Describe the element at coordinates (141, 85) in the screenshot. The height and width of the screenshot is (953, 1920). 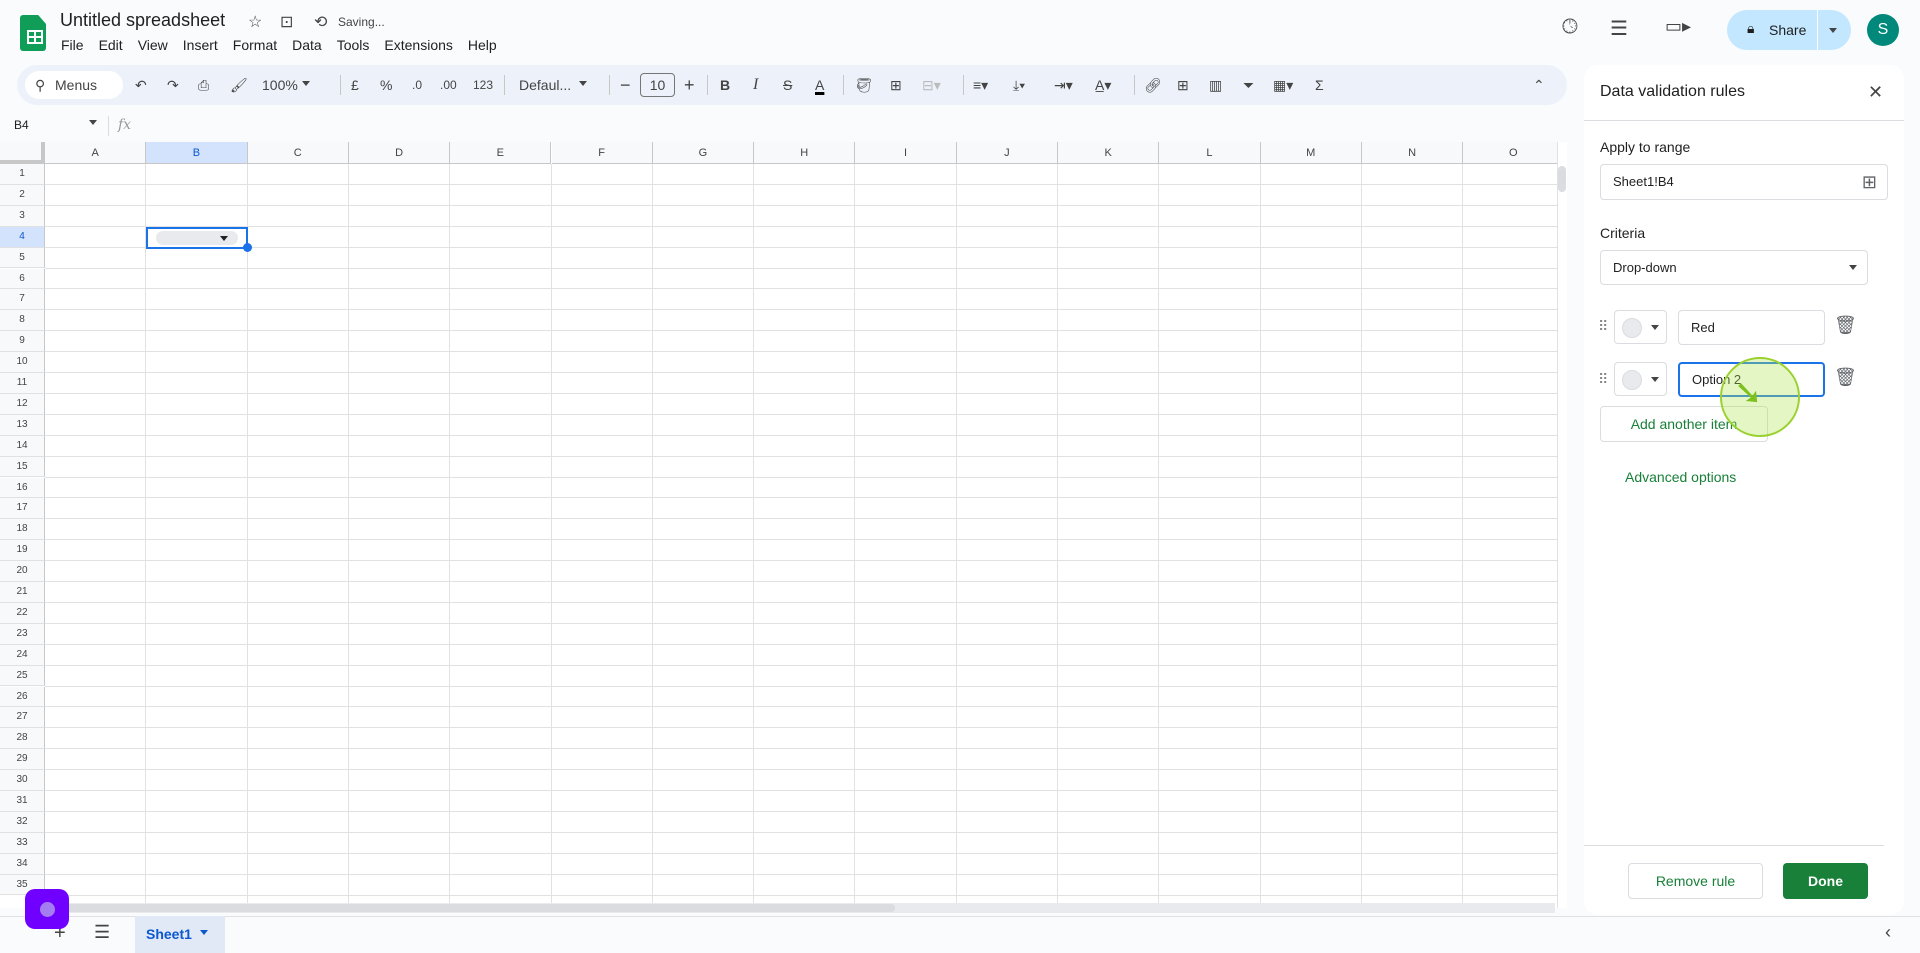
I see `undo-icon: ↶` at that location.